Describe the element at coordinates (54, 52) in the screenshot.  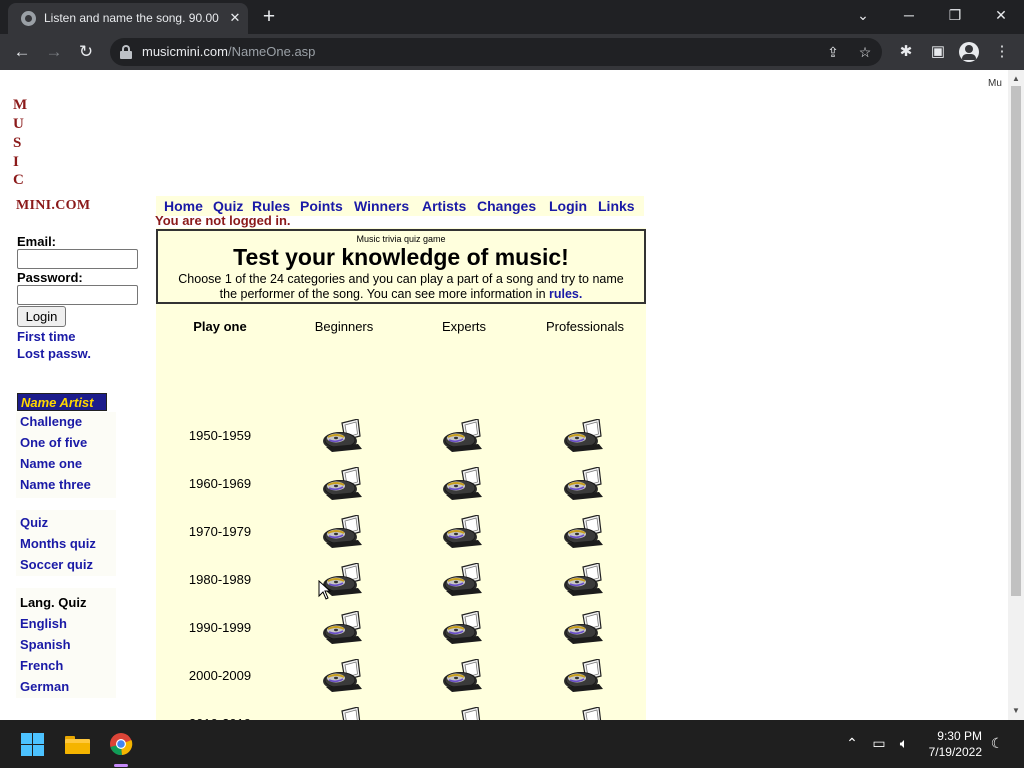
I see `forward-icon: →` at that location.